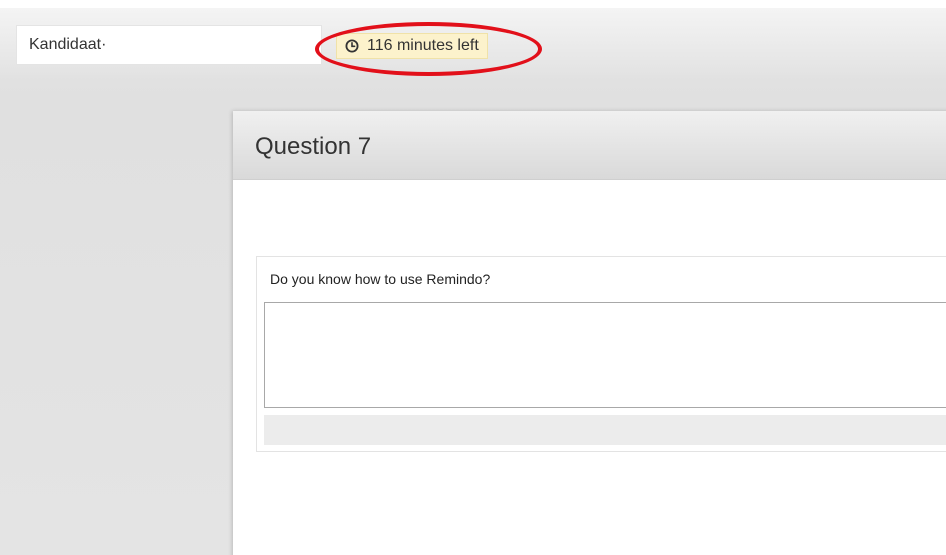  Describe the element at coordinates (589, 145) in the screenshot. I see `question-title: Question 7` at that location.